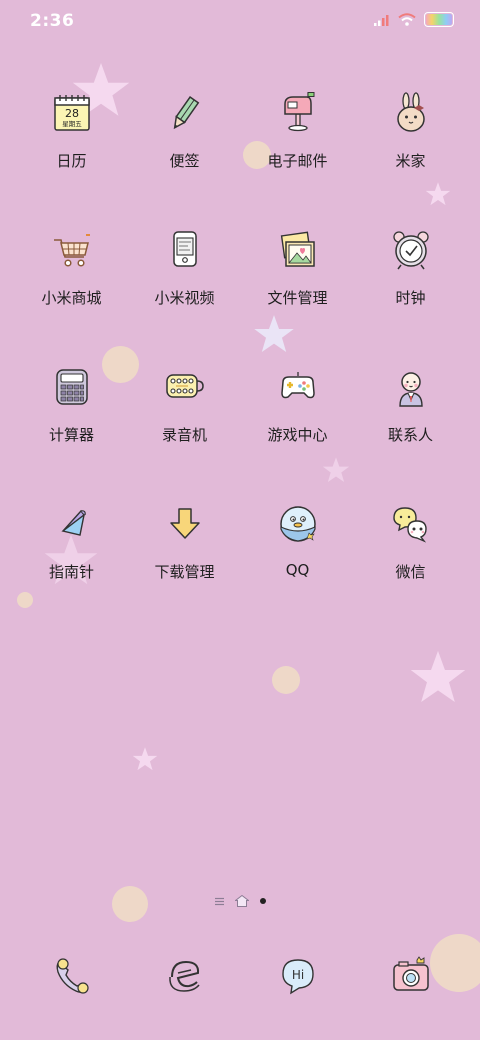 The height and width of the screenshot is (1040, 480). What do you see at coordinates (72, 250) in the screenshot?
I see `shopping-cart-icon` at bounding box center [72, 250].